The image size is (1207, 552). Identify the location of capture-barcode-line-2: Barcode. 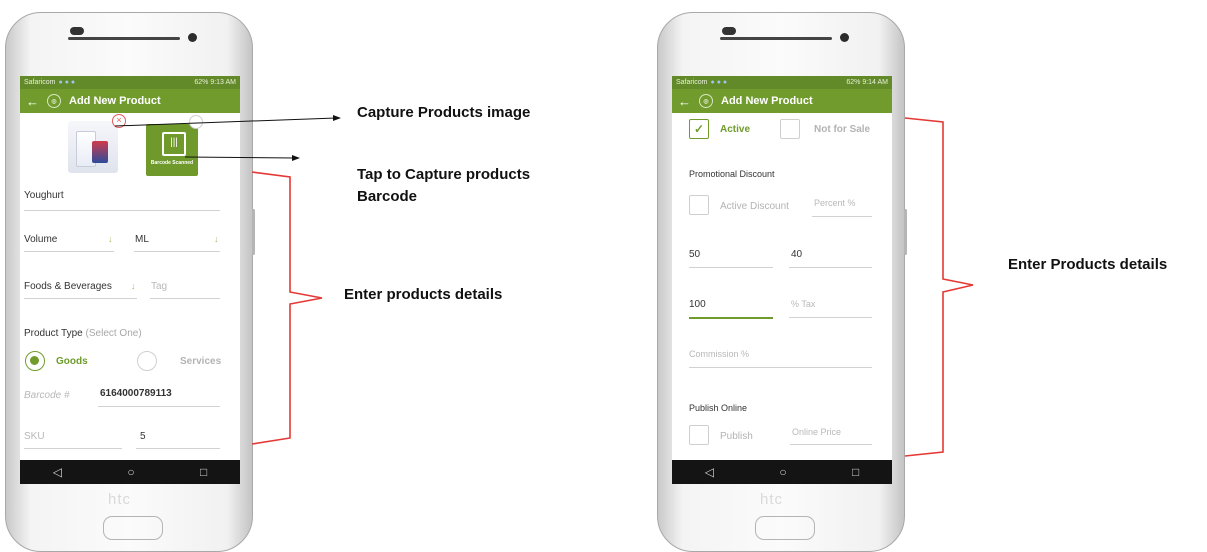
(387, 196).